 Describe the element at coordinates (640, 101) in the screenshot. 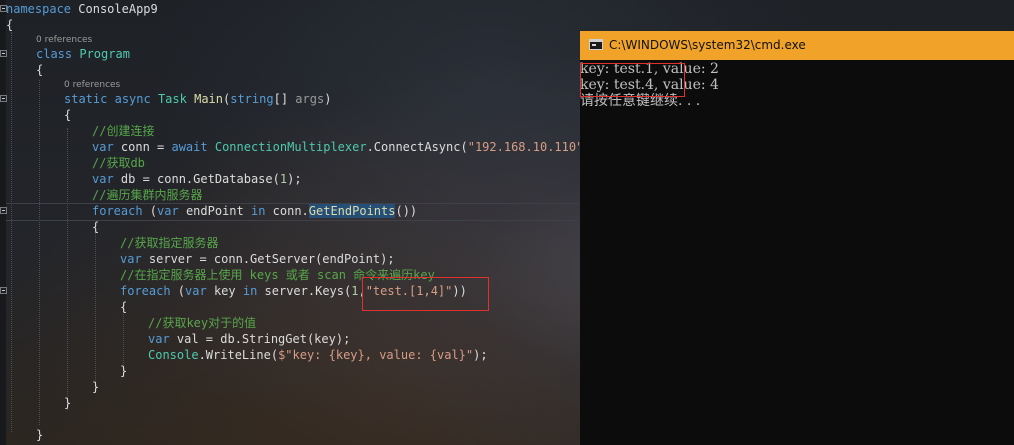

I see `console-output-line: 请按任意键继续. . .` at that location.